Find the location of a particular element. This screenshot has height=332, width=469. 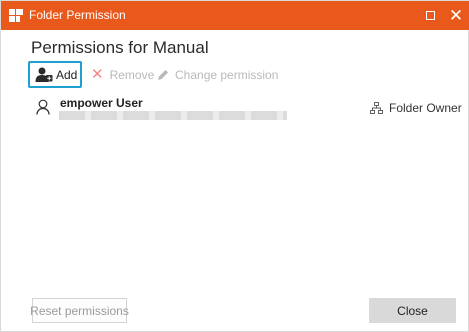

window-close-button: ✕ is located at coordinates (455, 15).